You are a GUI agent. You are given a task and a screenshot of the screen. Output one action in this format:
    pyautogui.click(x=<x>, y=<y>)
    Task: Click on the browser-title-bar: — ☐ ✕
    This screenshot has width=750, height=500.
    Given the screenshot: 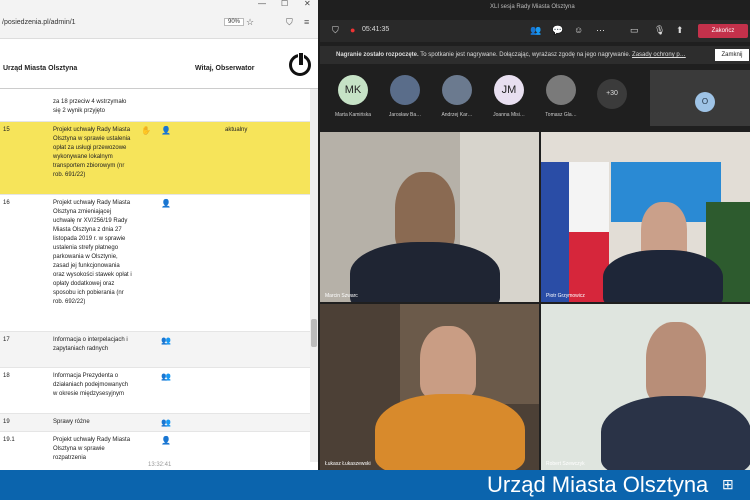 What is the action you would take?
    pyautogui.click(x=159, y=6)
    